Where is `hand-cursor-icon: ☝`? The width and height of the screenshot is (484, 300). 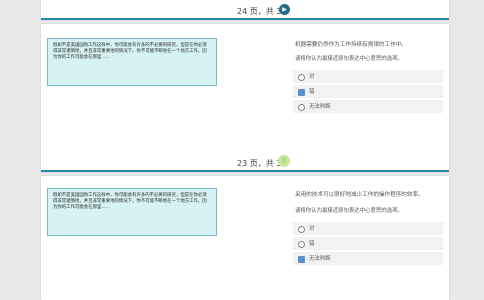
hand-cursor-icon: ☝ is located at coordinates (284, 161).